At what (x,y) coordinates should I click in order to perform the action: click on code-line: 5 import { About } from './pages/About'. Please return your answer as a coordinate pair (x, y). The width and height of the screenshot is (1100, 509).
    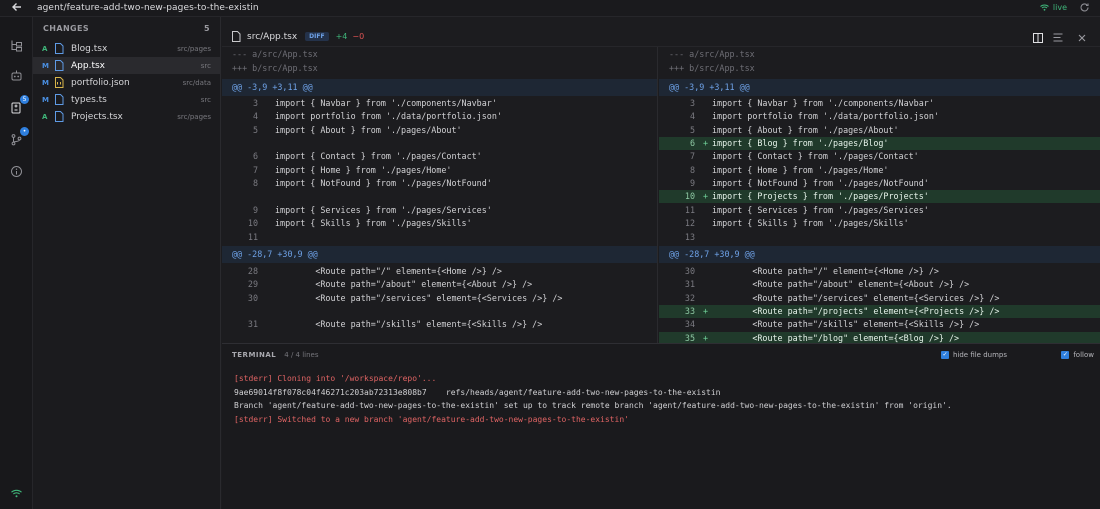
    Looking at the image, I should click on (439, 130).